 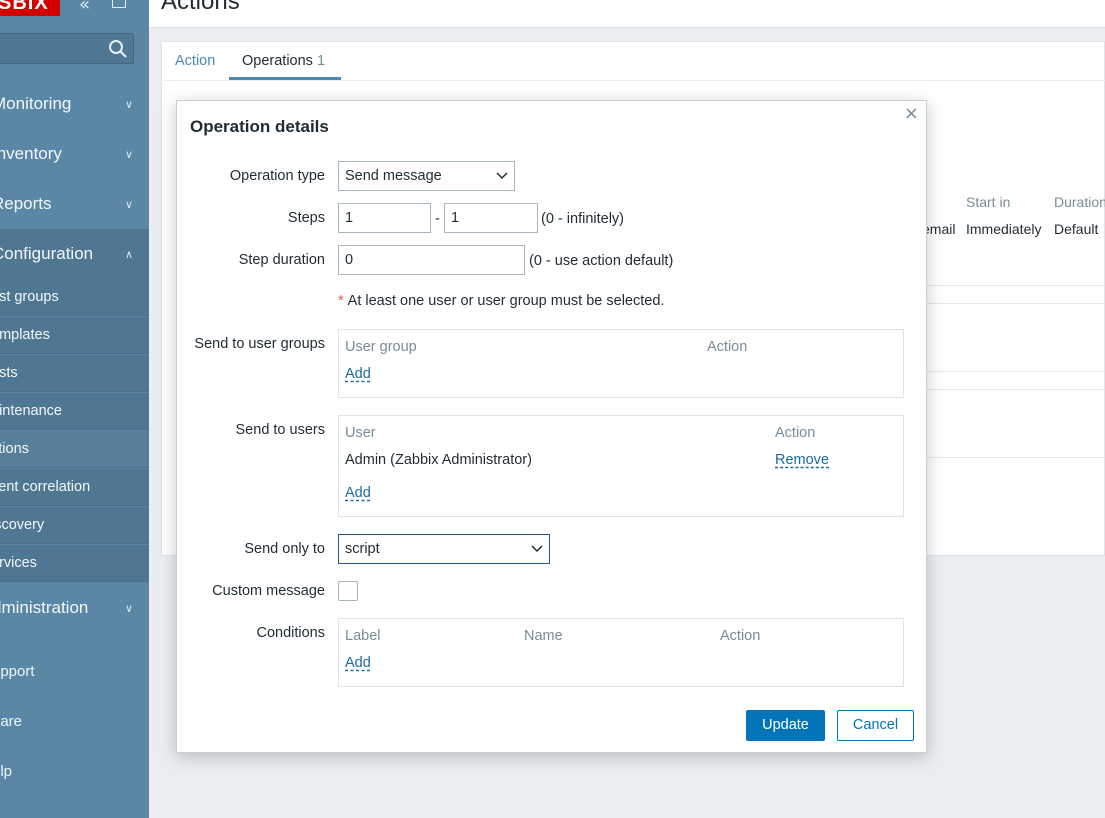 I want to click on menu-monitoring: Monitoring ∨, so click(x=74, y=104).